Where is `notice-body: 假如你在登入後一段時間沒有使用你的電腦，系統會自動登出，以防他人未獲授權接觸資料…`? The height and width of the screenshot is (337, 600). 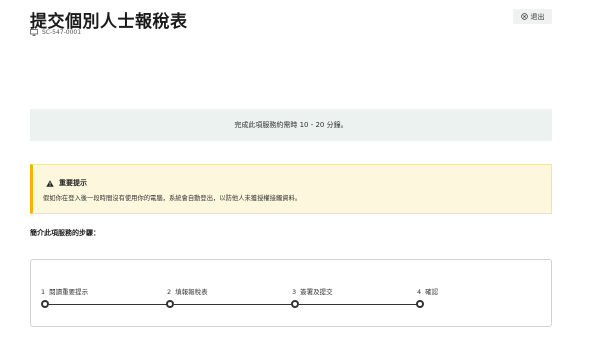
notice-body: 假如你在登入後一段時間沒有使用你的電腦，系統會自動登出，以防他人未獲授權接觸資料… is located at coordinates (172, 198).